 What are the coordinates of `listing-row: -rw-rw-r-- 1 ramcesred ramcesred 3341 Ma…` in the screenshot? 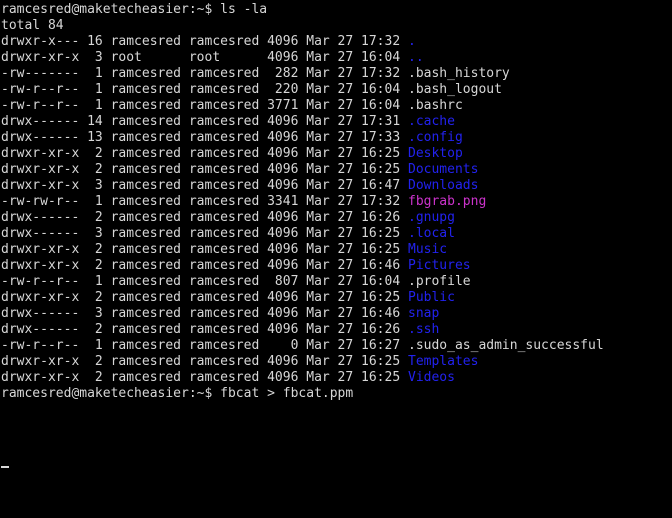 It's located at (336, 202).